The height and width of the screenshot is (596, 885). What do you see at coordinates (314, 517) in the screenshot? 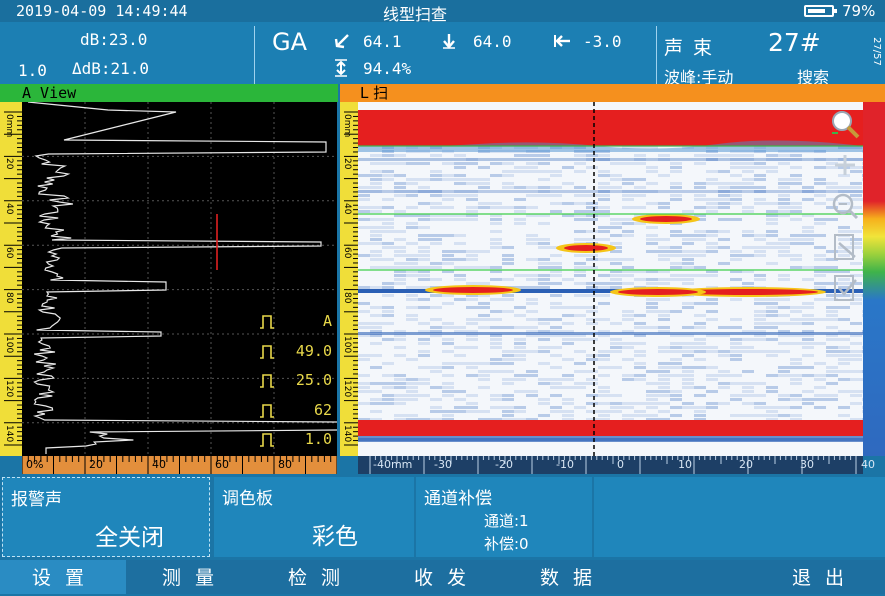
I see `palette-panel: 调色板 彩色` at bounding box center [314, 517].